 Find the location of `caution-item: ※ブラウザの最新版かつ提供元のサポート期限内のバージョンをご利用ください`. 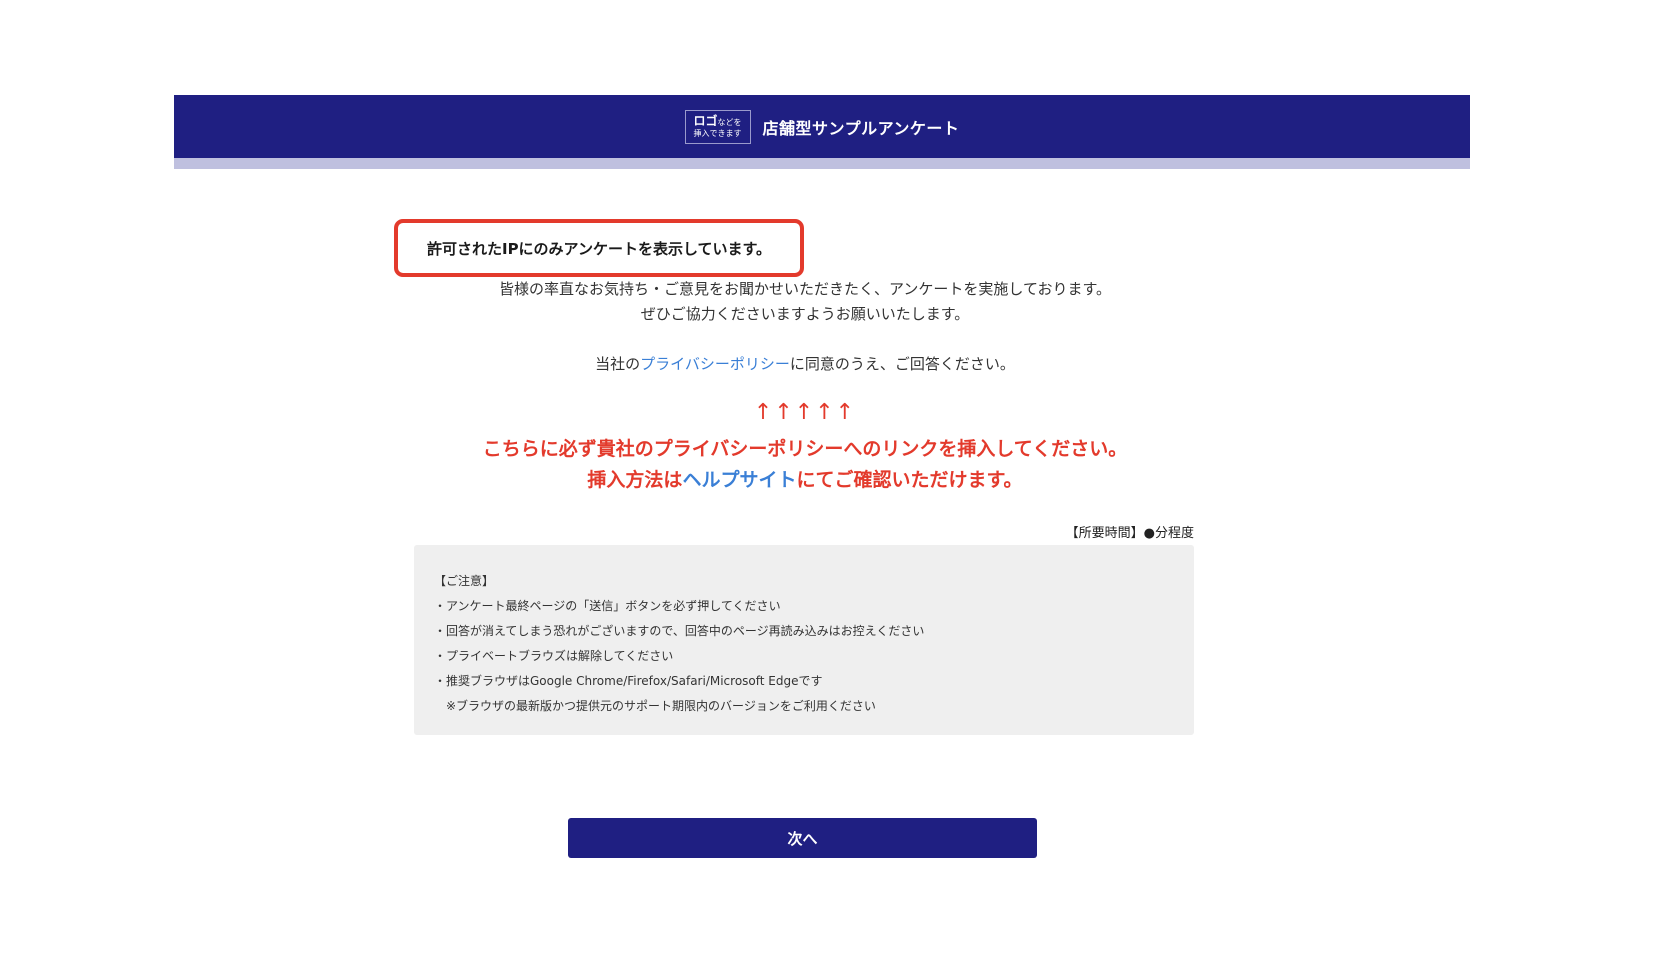

caution-item: ※ブラウザの最新版かつ提供元のサポート期限内のバージョンをご利用ください is located at coordinates (655, 706).